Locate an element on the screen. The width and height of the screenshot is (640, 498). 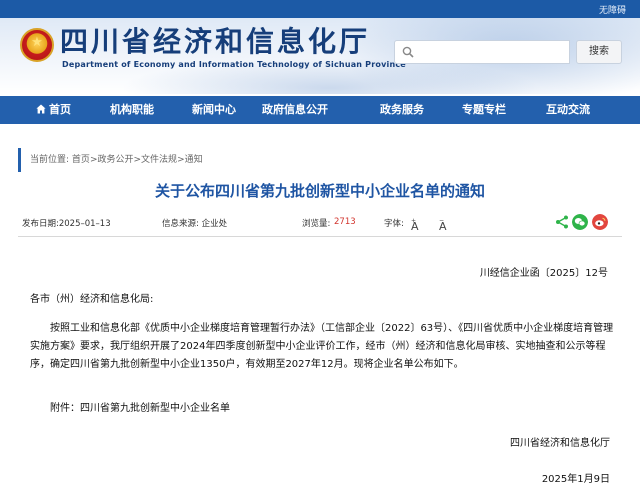
home-icon is located at coordinates (41, 109).